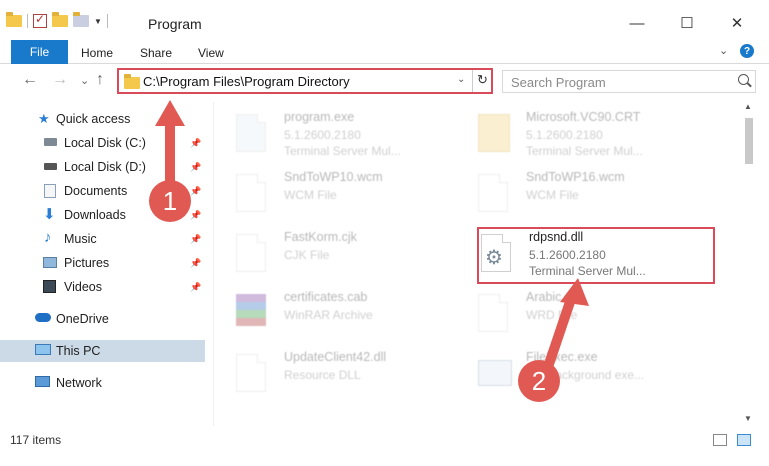 The image size is (769, 466). What do you see at coordinates (170, 201) in the screenshot?
I see `step-1-badge: 1` at bounding box center [170, 201].